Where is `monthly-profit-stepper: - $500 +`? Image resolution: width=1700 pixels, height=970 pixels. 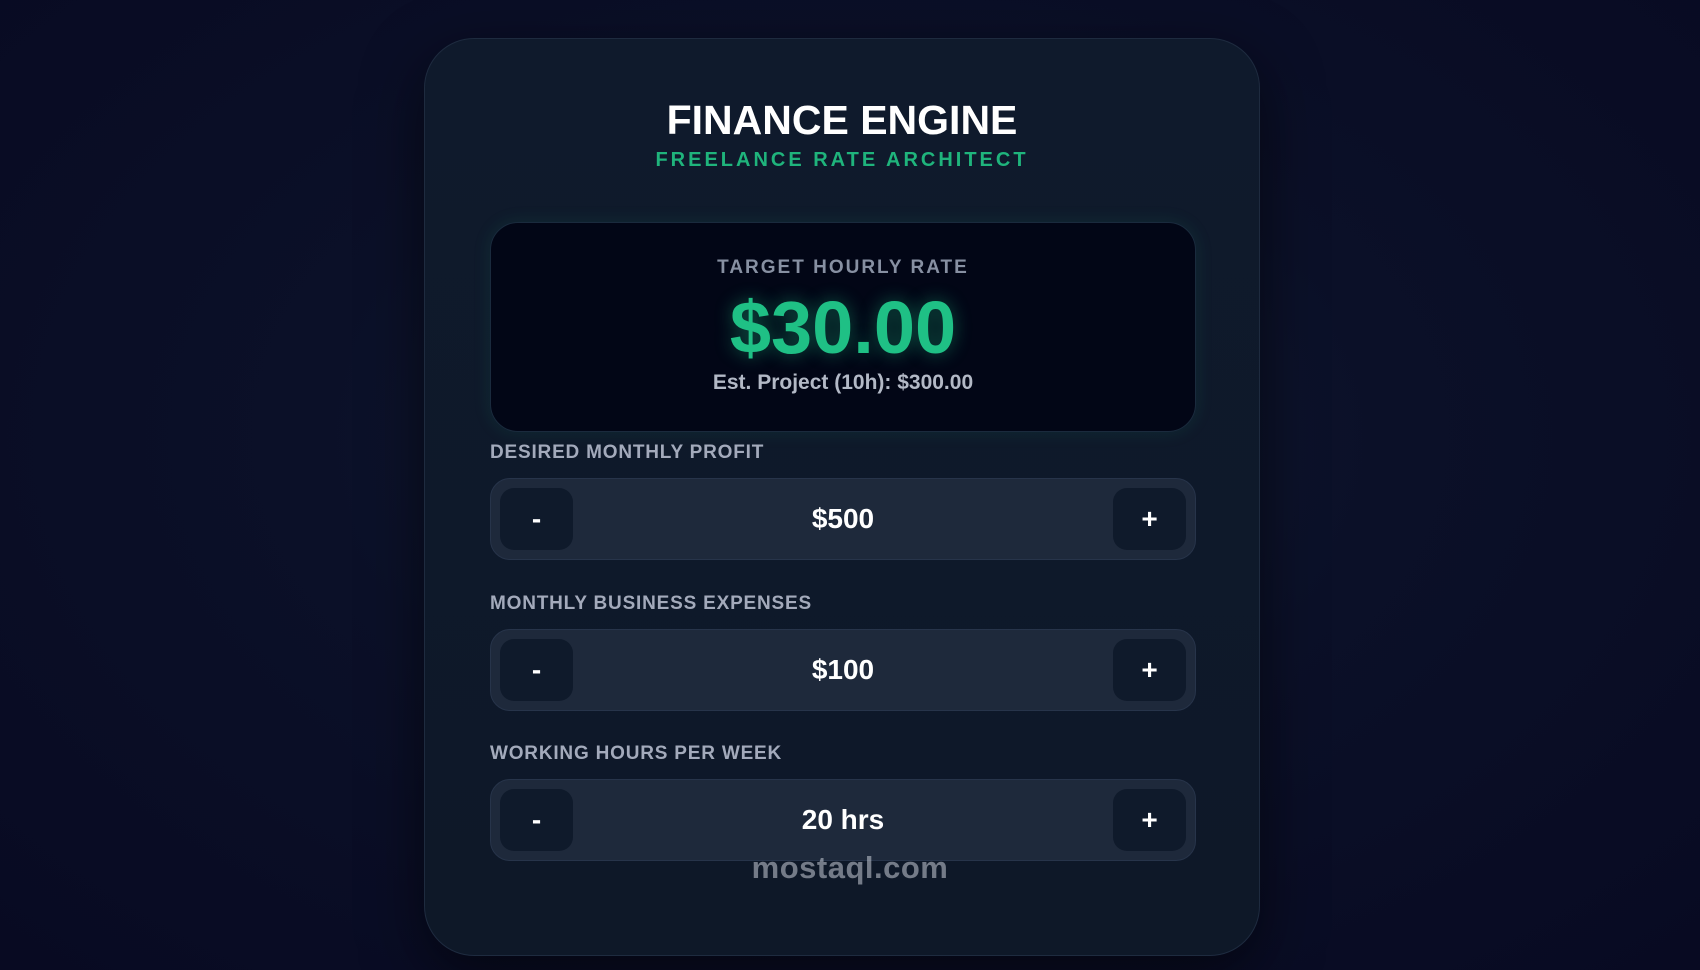 monthly-profit-stepper: - $500 + is located at coordinates (843, 519).